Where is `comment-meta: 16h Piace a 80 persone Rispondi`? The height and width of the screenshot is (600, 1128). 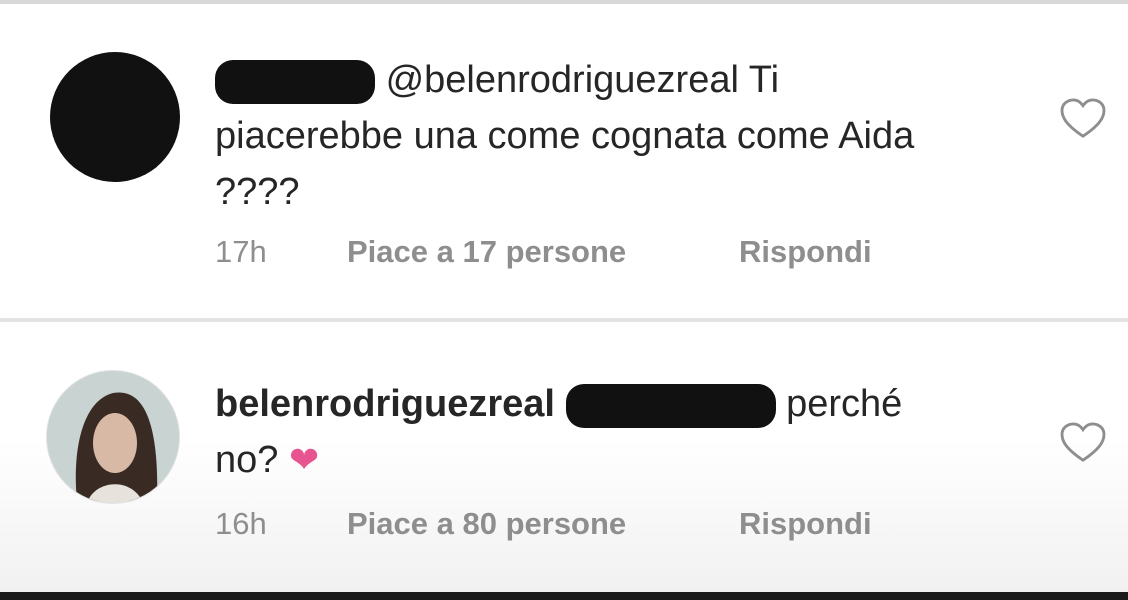 comment-meta: 16h Piace a 80 persone Rispondi is located at coordinates (543, 524).